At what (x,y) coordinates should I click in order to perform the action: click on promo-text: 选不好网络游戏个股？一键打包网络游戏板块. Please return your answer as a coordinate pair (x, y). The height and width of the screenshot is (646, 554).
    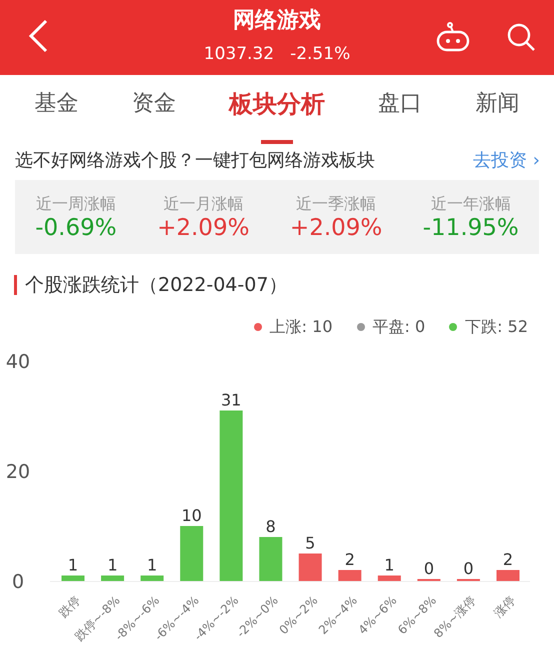
    Looking at the image, I should click on (195, 160).